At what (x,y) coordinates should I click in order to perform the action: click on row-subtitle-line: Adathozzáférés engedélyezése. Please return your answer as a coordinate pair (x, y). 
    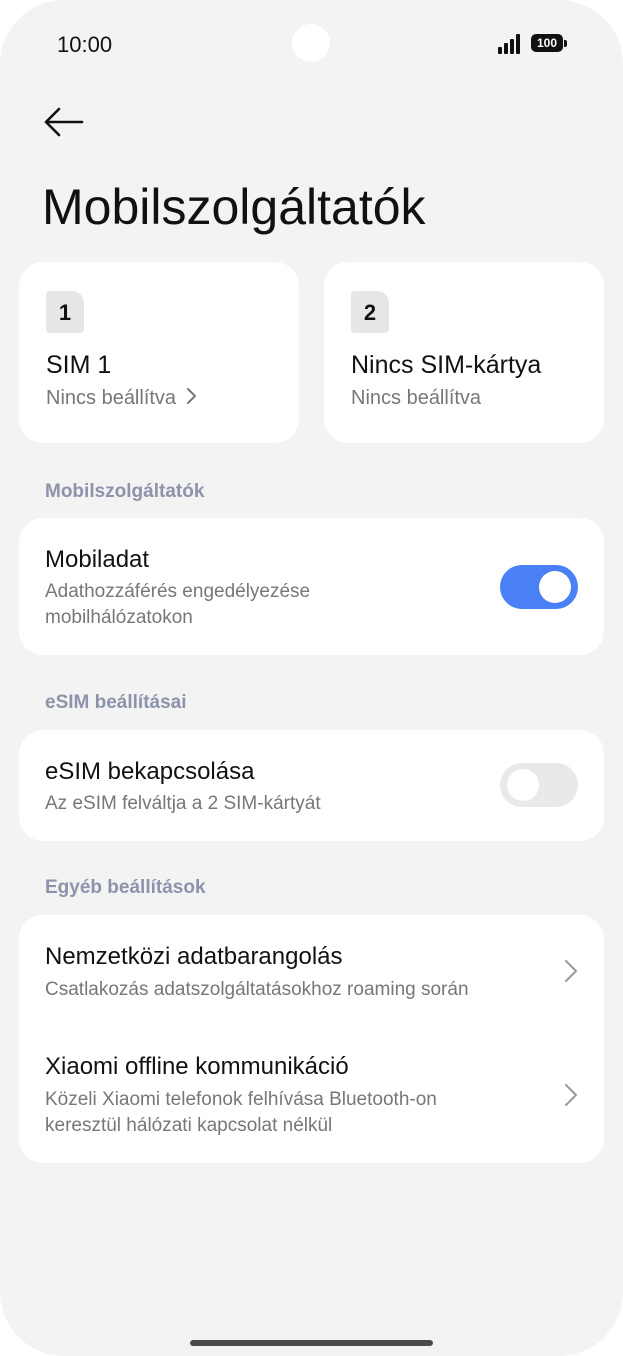
    Looking at the image, I should click on (178, 591).